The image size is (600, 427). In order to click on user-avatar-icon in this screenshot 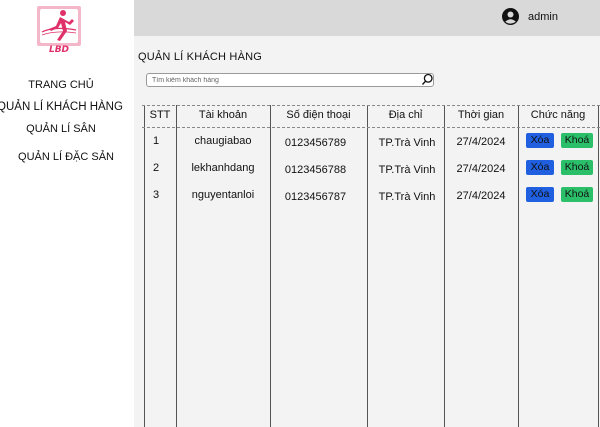, I will do `click(510, 16)`.